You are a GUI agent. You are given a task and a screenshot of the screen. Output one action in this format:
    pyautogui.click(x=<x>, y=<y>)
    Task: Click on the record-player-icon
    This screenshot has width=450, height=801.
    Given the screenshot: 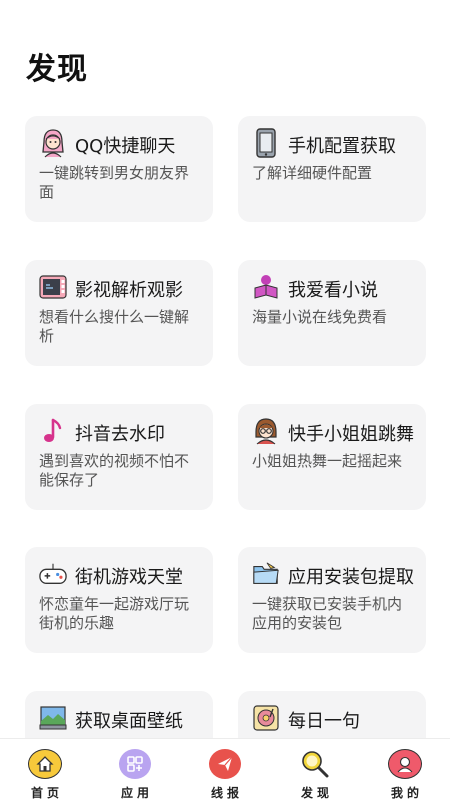 What is the action you would take?
    pyautogui.click(x=266, y=718)
    